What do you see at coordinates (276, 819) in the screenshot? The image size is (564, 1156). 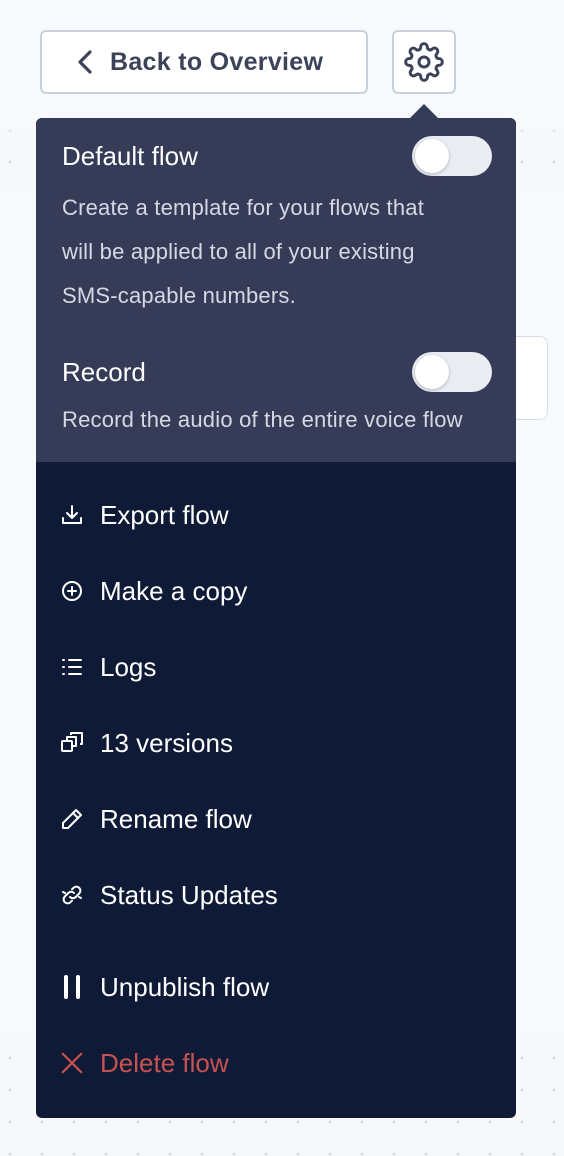 I see `rename-flow-item: Rename flow` at bounding box center [276, 819].